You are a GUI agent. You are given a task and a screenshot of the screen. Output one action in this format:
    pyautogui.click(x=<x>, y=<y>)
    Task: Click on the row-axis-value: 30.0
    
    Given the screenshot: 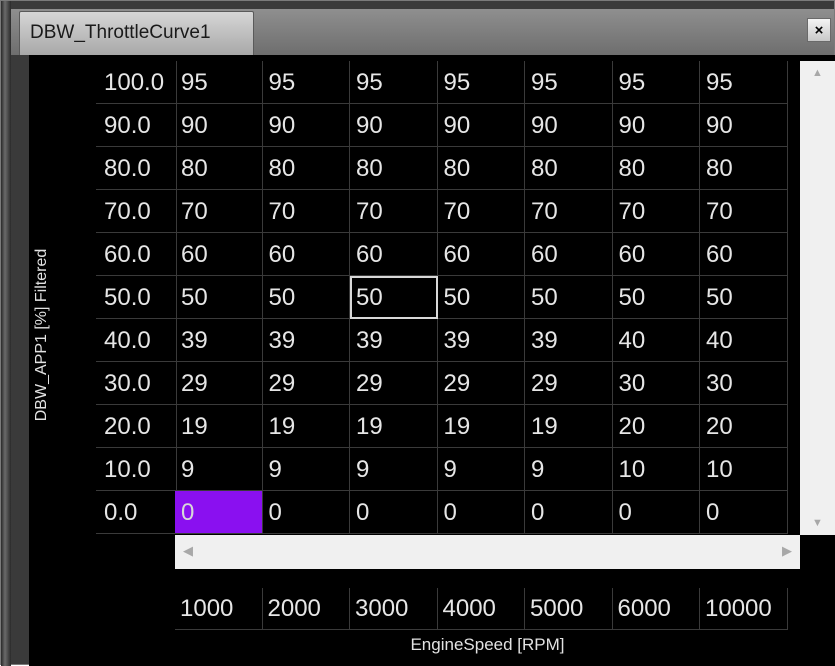 What is the action you would take?
    pyautogui.click(x=136, y=383)
    